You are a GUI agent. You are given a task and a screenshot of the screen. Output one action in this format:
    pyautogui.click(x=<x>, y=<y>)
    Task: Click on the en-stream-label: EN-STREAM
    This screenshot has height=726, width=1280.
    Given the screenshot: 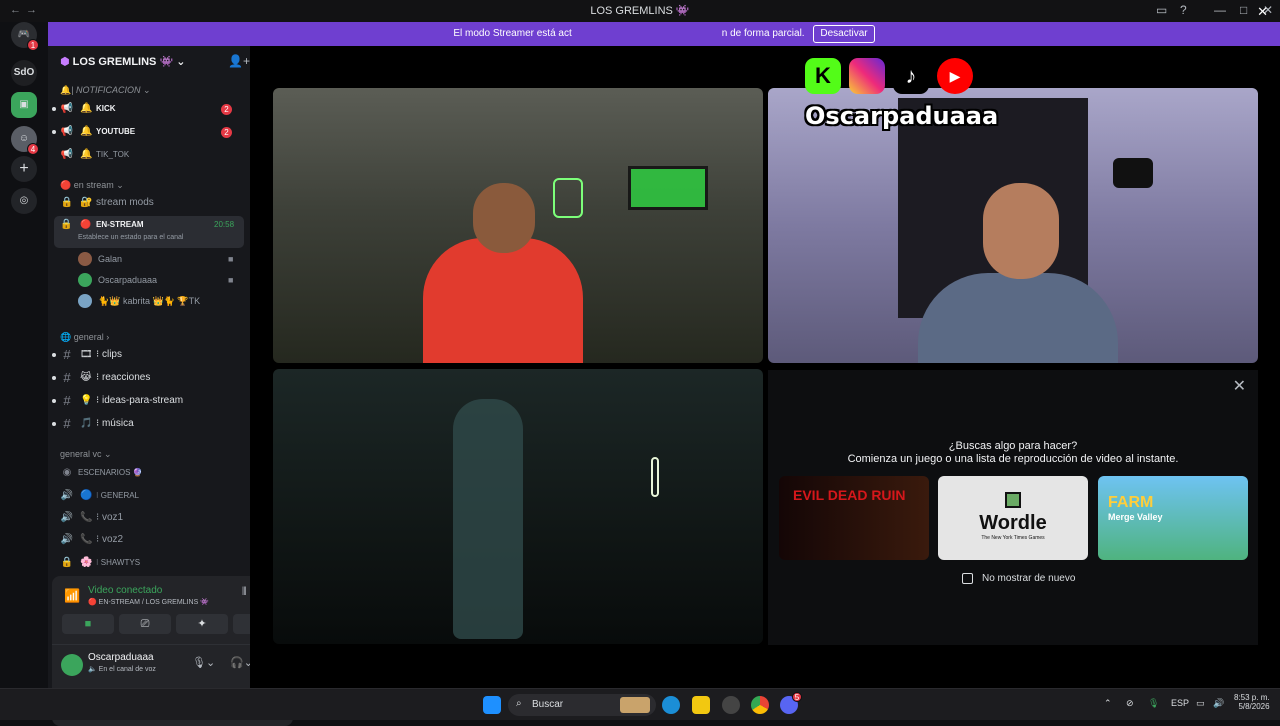 What is the action you would take?
    pyautogui.click(x=120, y=224)
    